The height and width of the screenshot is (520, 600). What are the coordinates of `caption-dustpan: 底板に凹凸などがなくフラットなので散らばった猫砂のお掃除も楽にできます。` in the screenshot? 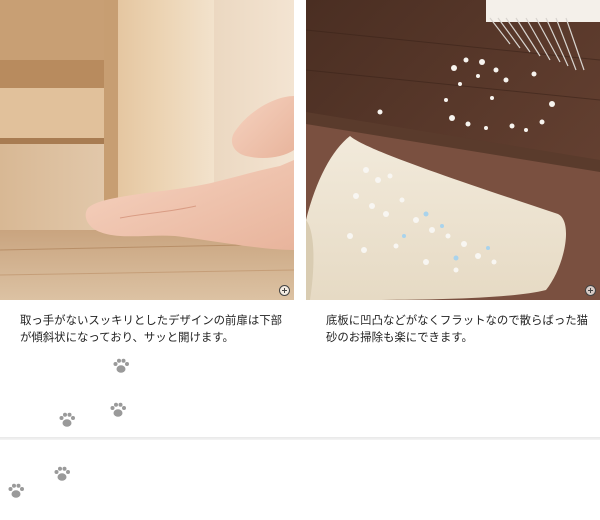 It's located at (457, 328).